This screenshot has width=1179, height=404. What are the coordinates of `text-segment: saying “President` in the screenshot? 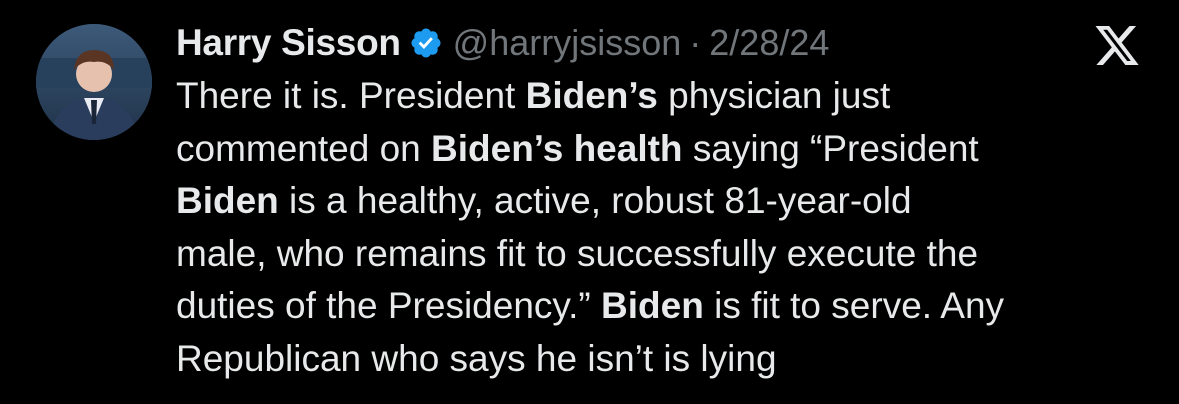 It's located at (830, 148).